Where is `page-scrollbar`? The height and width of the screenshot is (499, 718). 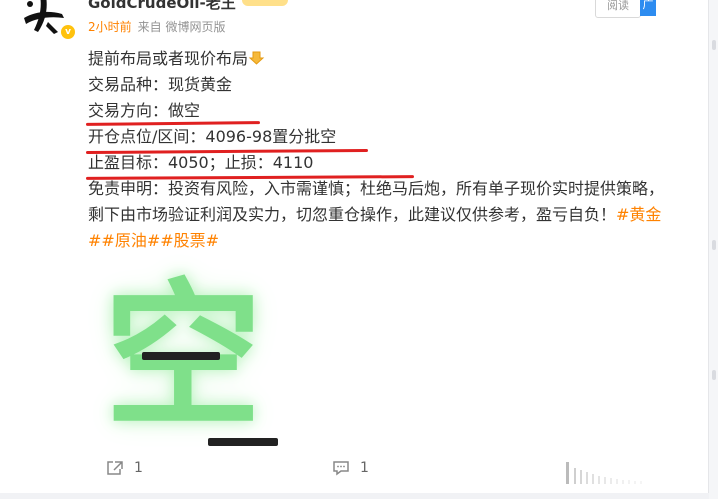 page-scrollbar is located at coordinates (713, 249).